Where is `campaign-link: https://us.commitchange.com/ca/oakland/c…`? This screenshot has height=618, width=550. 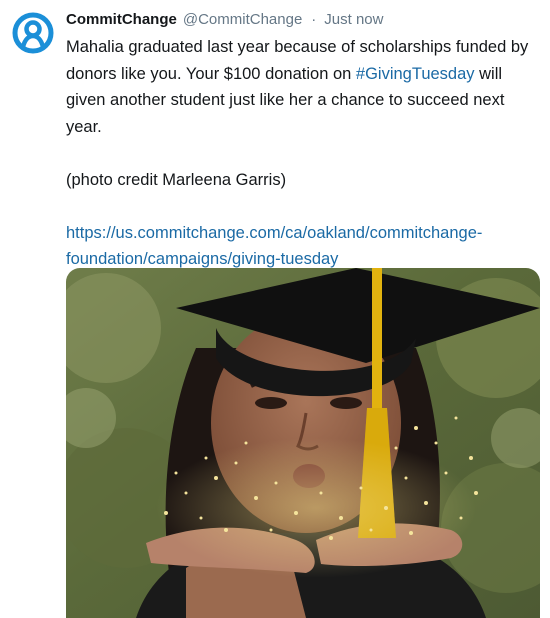 campaign-link: https://us.commitchange.com/ca/oakland/c… is located at coordinates (274, 246).